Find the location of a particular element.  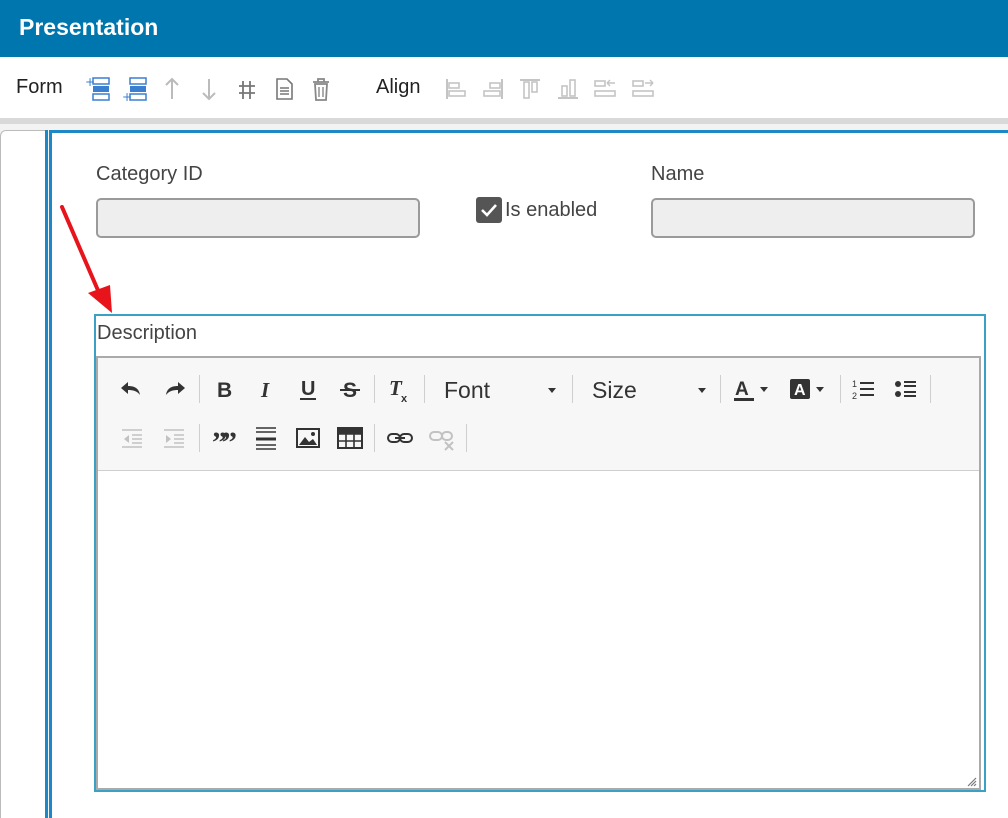

is-enabled-label: Is enabled is located at coordinates (551, 210).